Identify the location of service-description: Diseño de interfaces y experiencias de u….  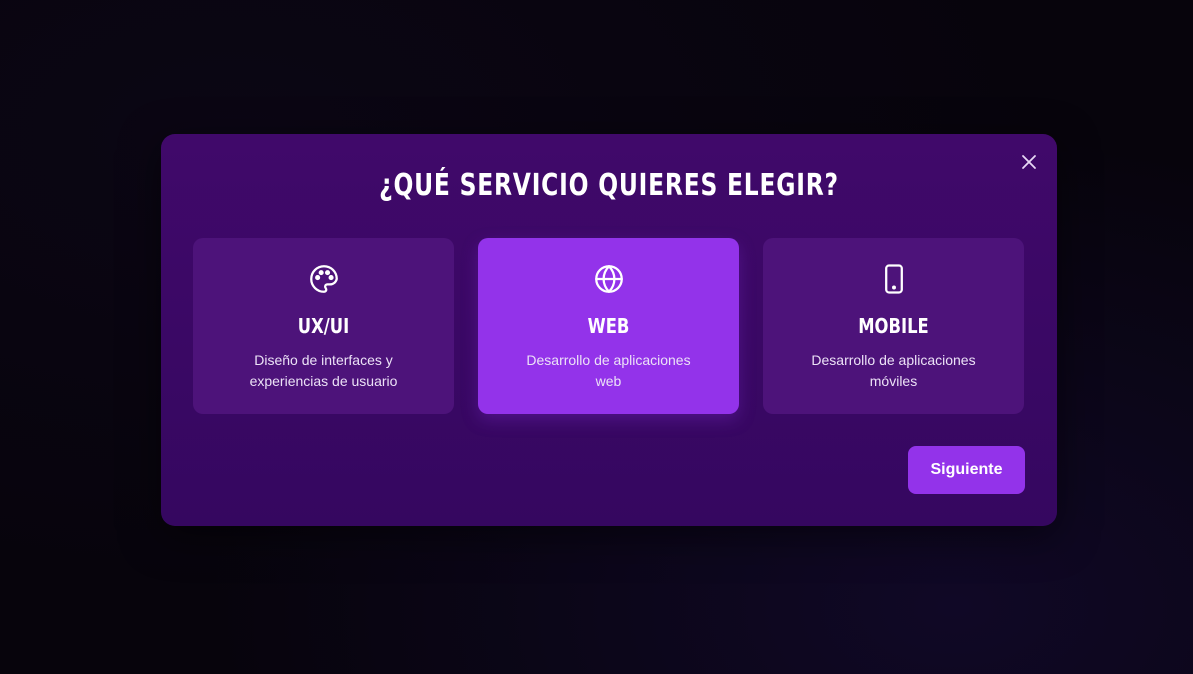
(323, 370).